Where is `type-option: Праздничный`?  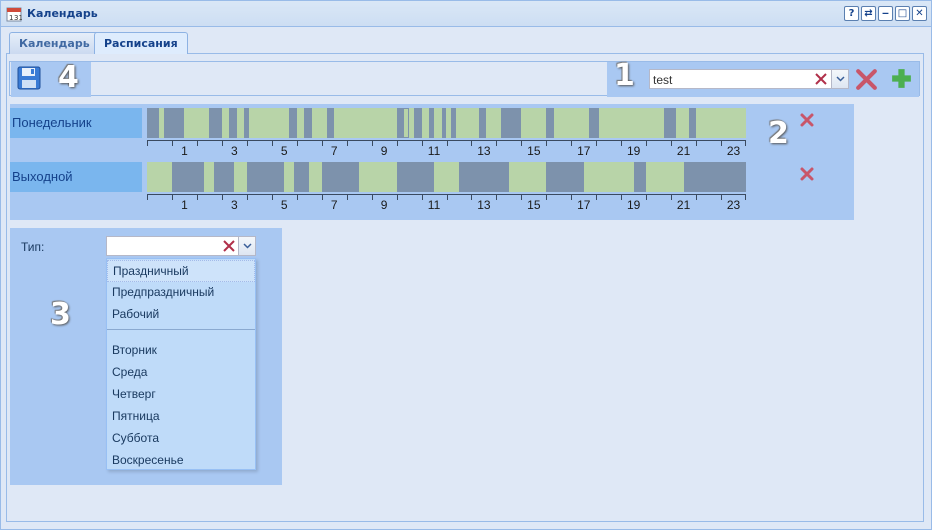 type-option: Праздничный is located at coordinates (181, 271).